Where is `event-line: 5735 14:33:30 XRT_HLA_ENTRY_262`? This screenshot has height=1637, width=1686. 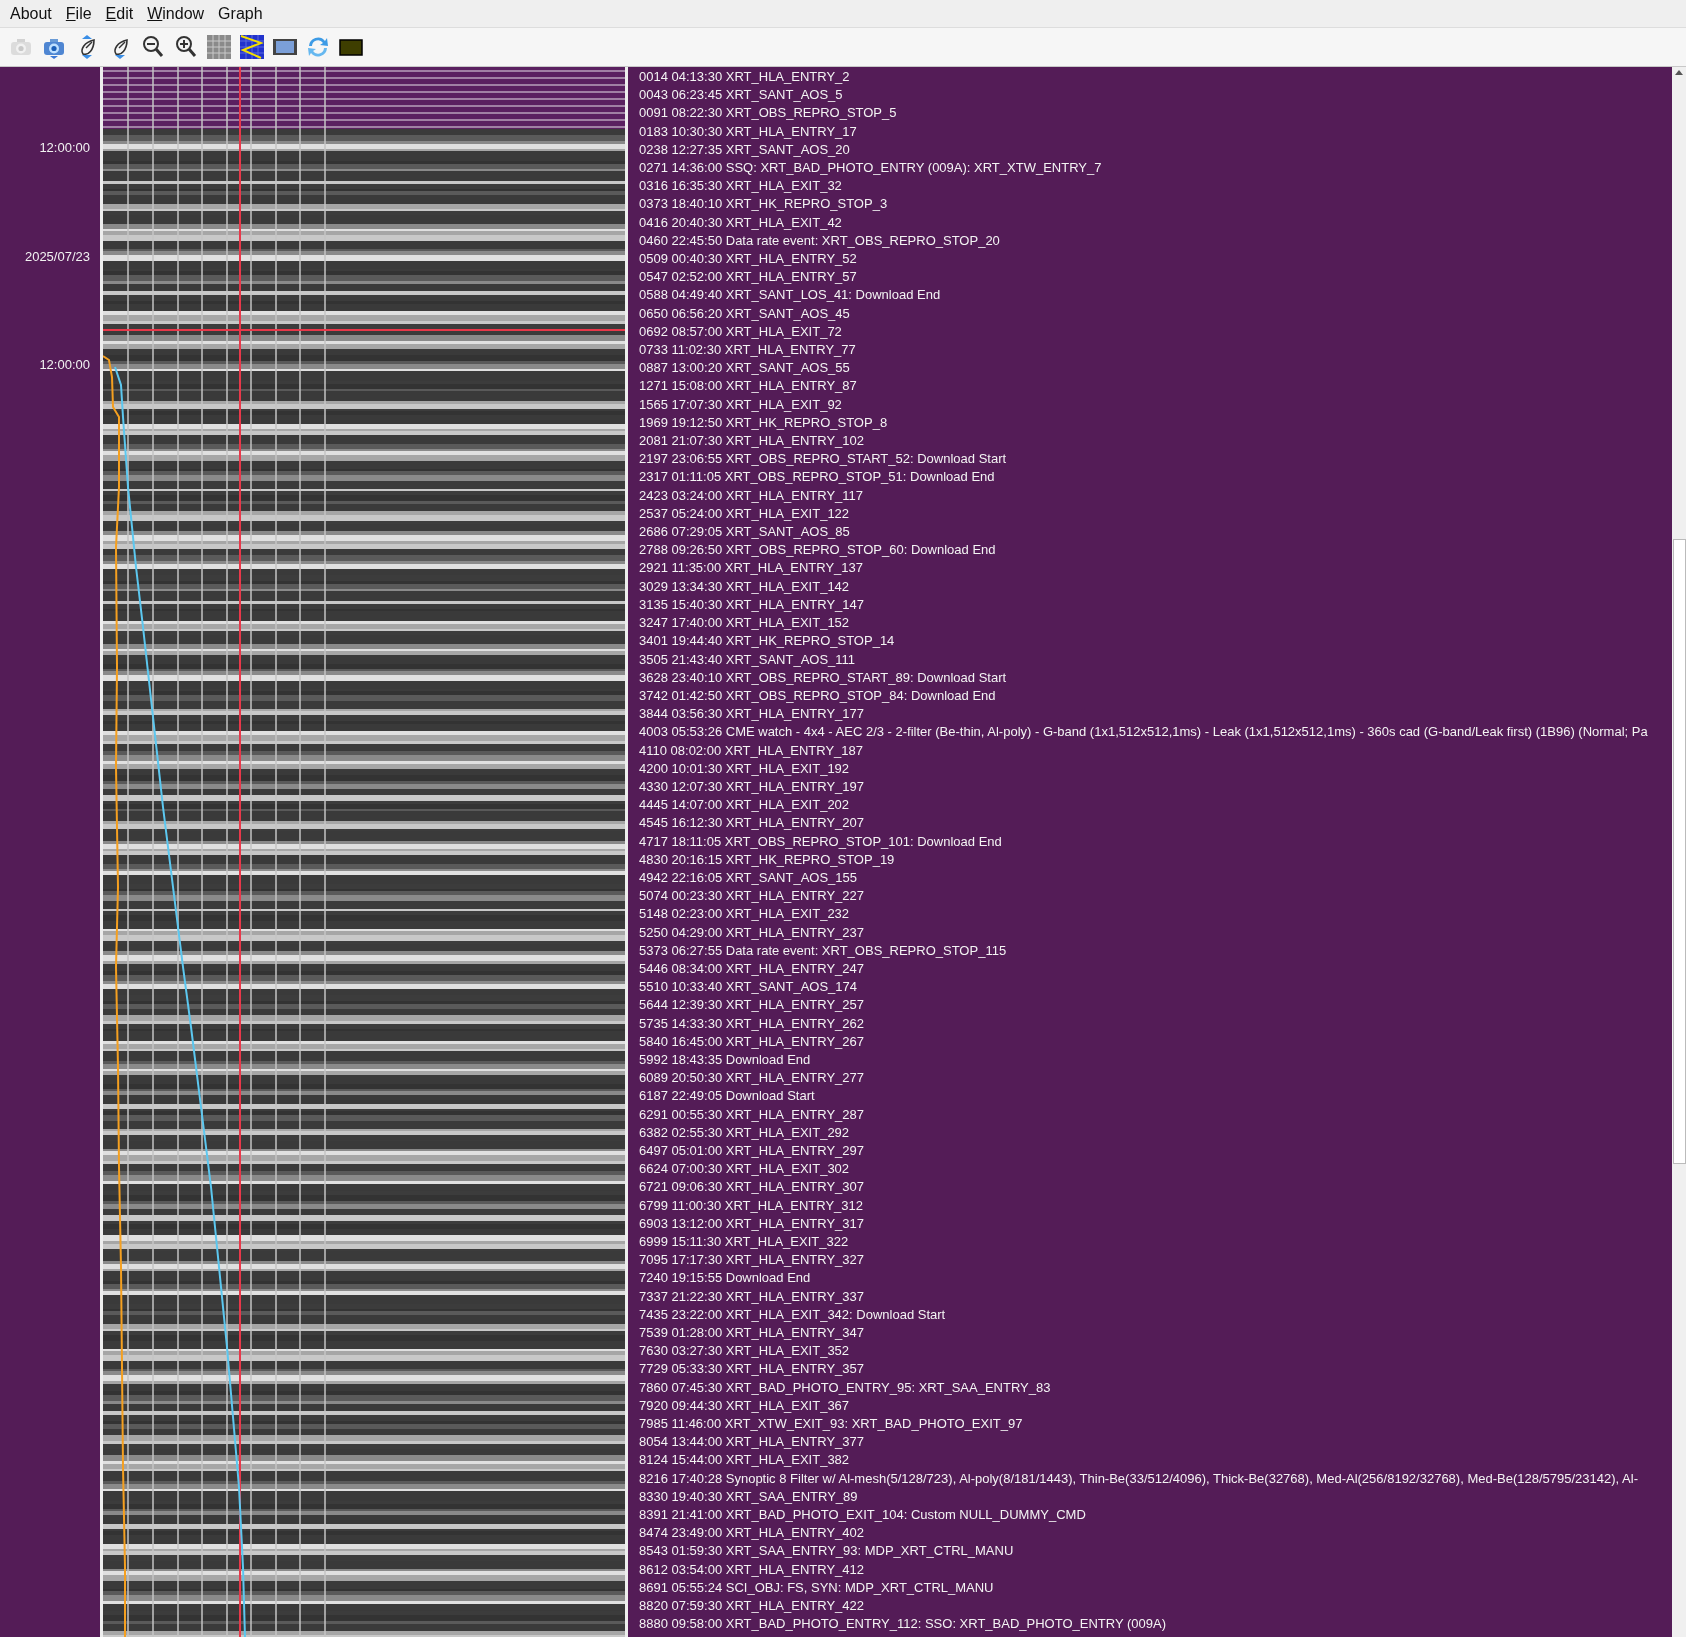 event-line: 5735 14:33:30 XRT_HLA_ENTRY_262 is located at coordinates (752, 1023).